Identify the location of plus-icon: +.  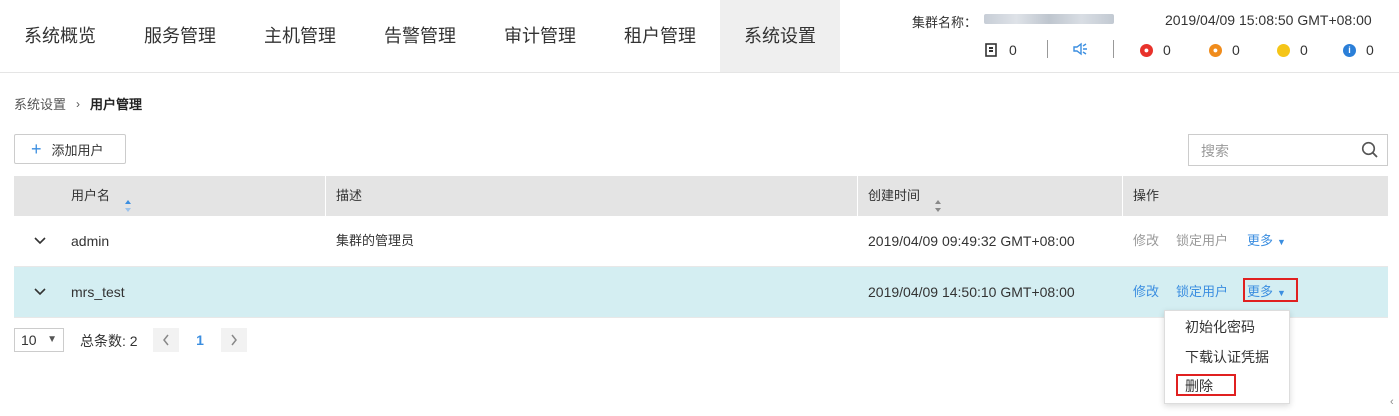
(36, 149).